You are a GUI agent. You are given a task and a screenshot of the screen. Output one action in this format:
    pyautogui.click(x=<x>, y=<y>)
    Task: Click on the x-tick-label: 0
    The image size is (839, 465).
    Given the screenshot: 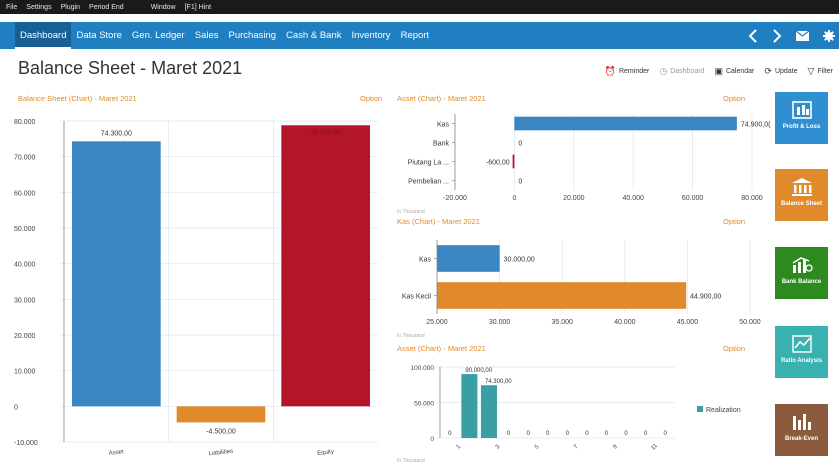 What is the action you would take?
    pyautogui.click(x=514, y=198)
    